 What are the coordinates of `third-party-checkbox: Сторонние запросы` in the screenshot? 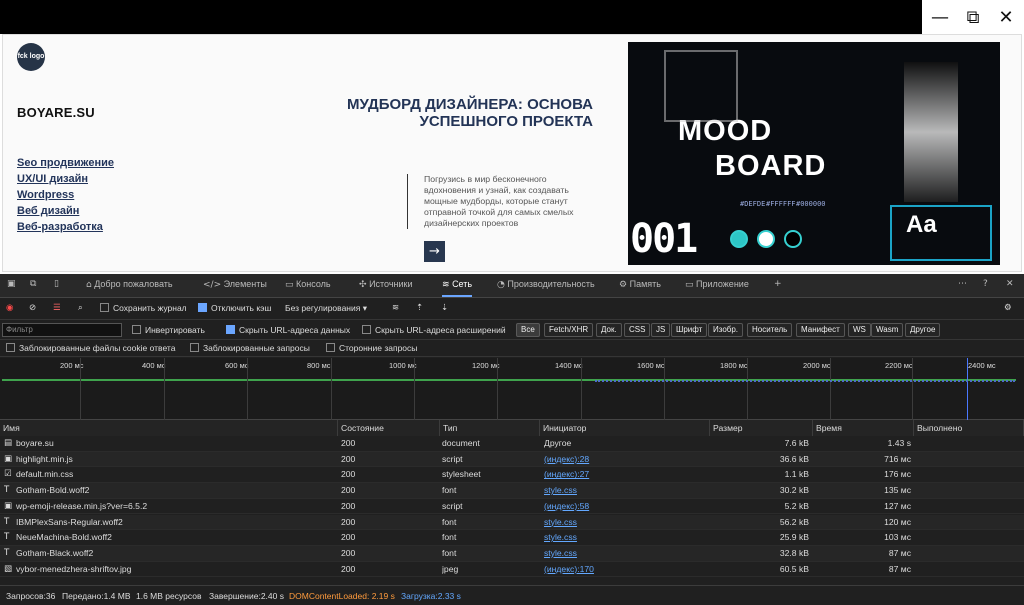 It's located at (371, 348).